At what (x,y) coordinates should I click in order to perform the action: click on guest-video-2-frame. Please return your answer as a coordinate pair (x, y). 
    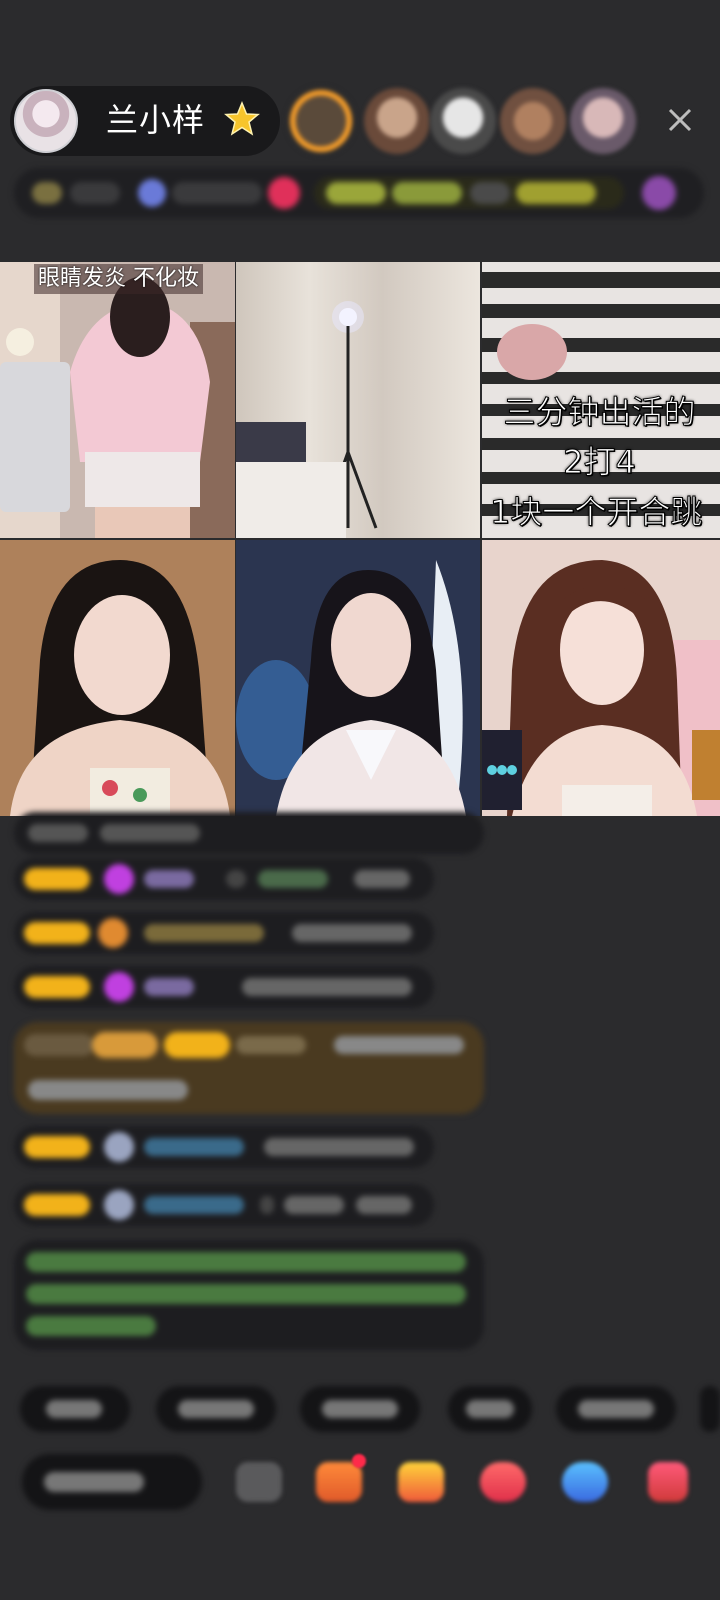
    Looking at the image, I should click on (358, 400).